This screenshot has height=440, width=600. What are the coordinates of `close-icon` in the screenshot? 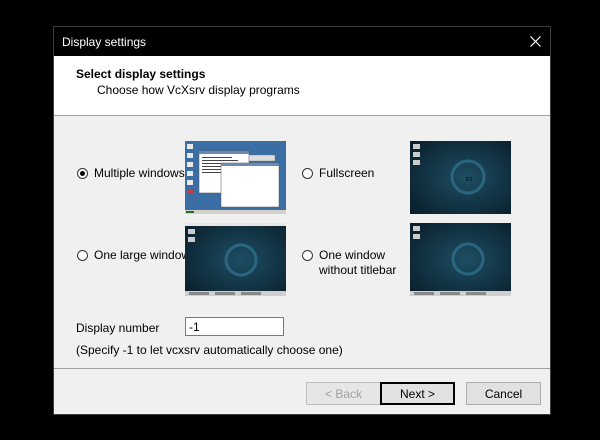 It's located at (535, 41).